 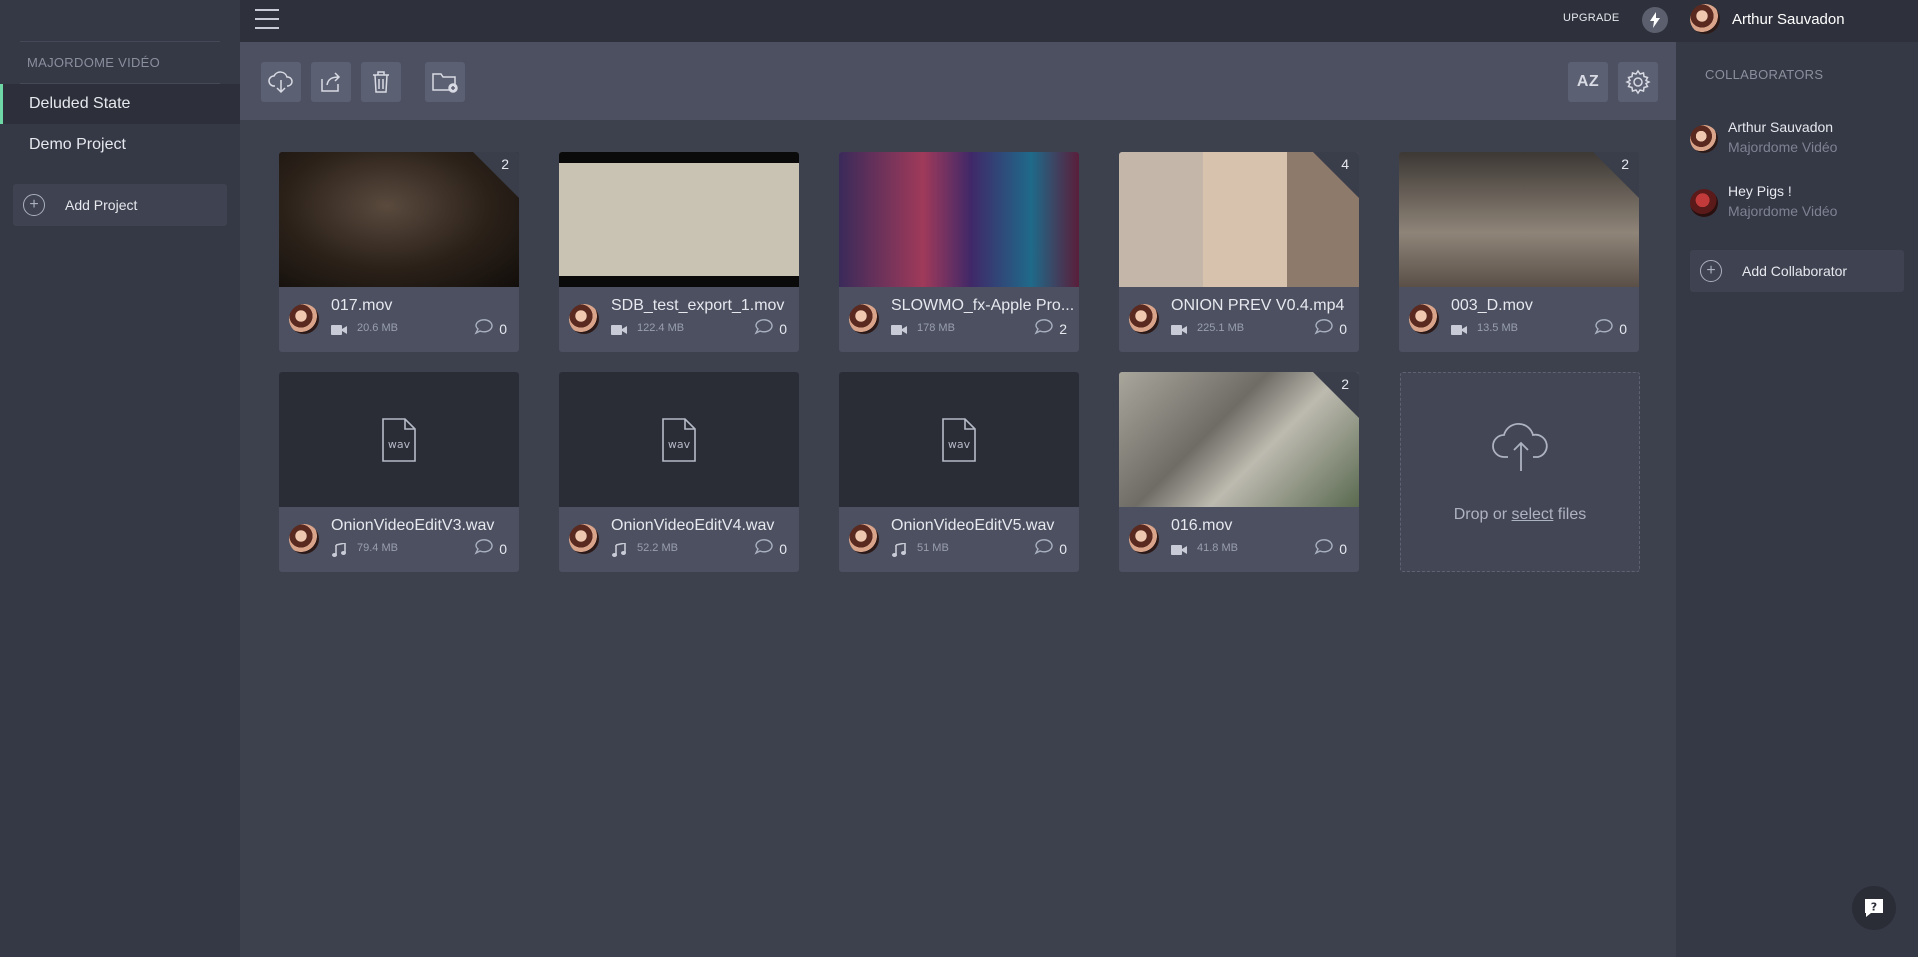 I want to click on new-folder-button, so click(x=445, y=82).